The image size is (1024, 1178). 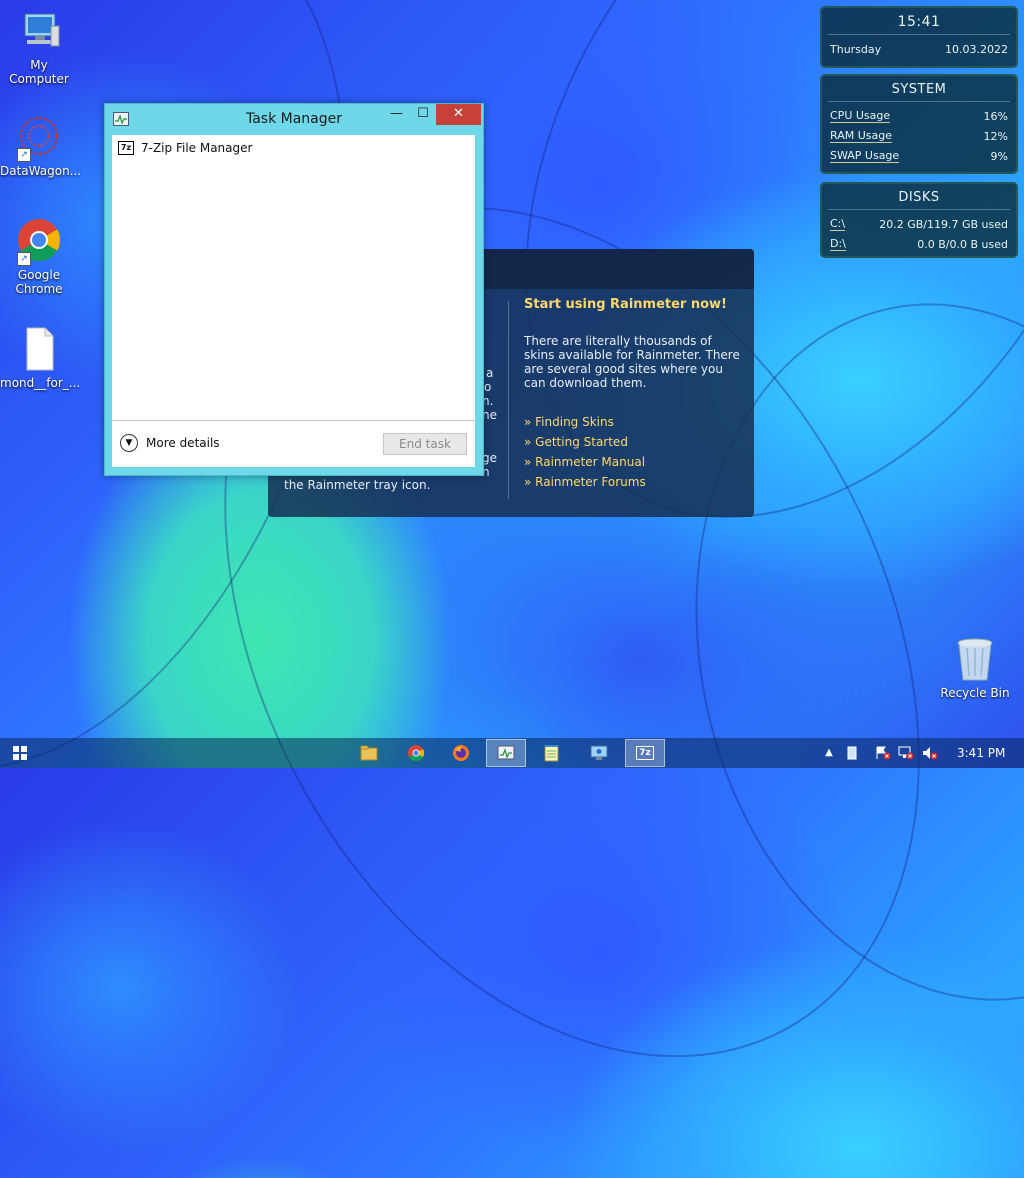 What do you see at coordinates (838, 224) in the screenshot?
I see `disk-row-label: C:\` at bounding box center [838, 224].